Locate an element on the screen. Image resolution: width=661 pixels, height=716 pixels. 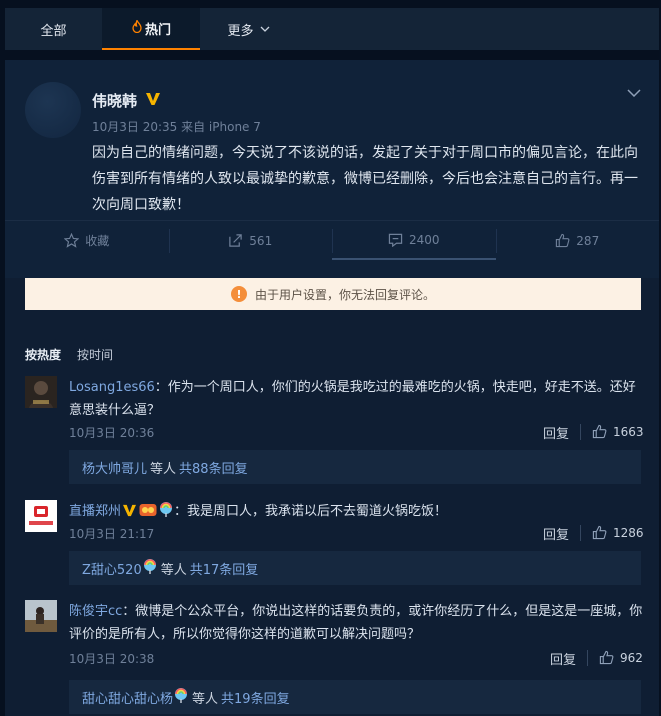
comment-user: 直播郑州 is located at coordinates (95, 511).